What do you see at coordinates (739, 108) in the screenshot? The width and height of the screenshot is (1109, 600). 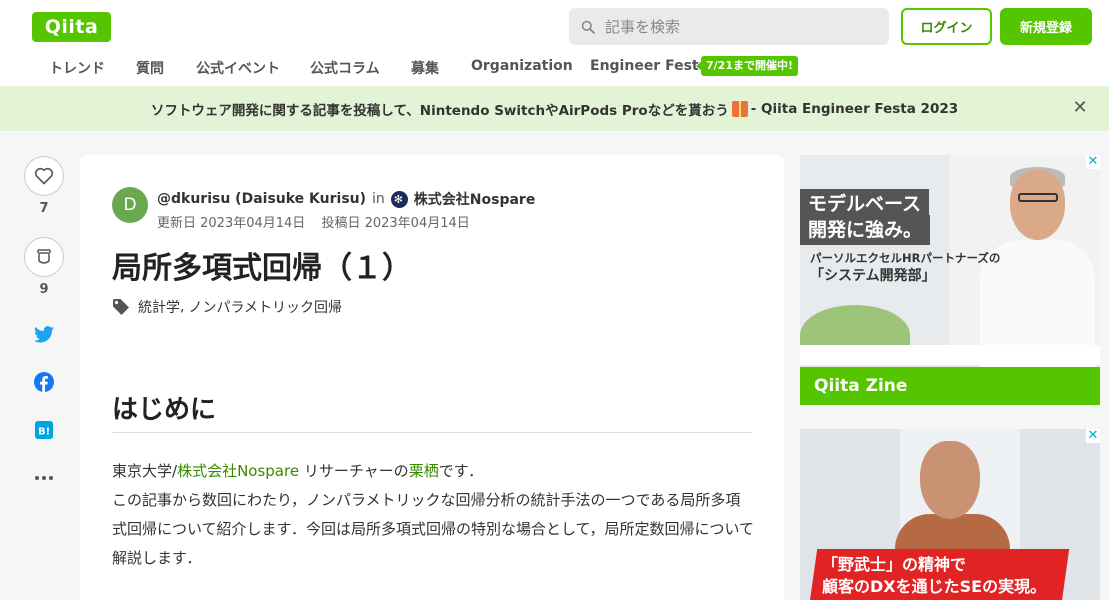 I see `gift-icon` at bounding box center [739, 108].